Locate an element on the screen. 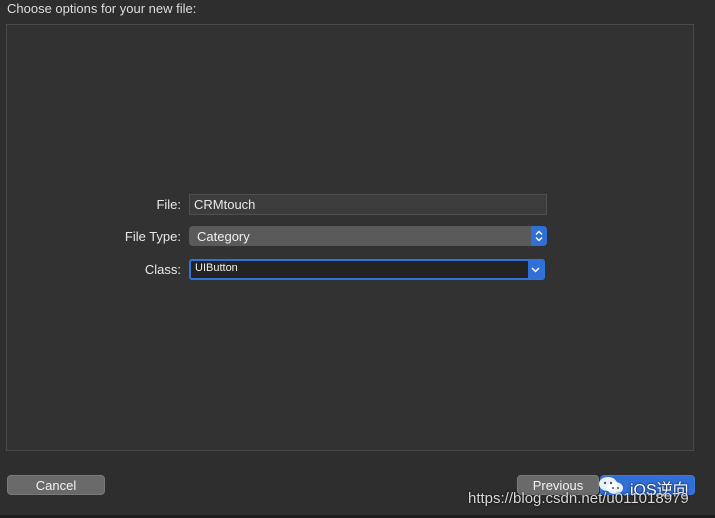 Image resolution: width=715 pixels, height=518 pixels. watermark-url: https://blog.csdn.net/u011018979 is located at coordinates (578, 498).